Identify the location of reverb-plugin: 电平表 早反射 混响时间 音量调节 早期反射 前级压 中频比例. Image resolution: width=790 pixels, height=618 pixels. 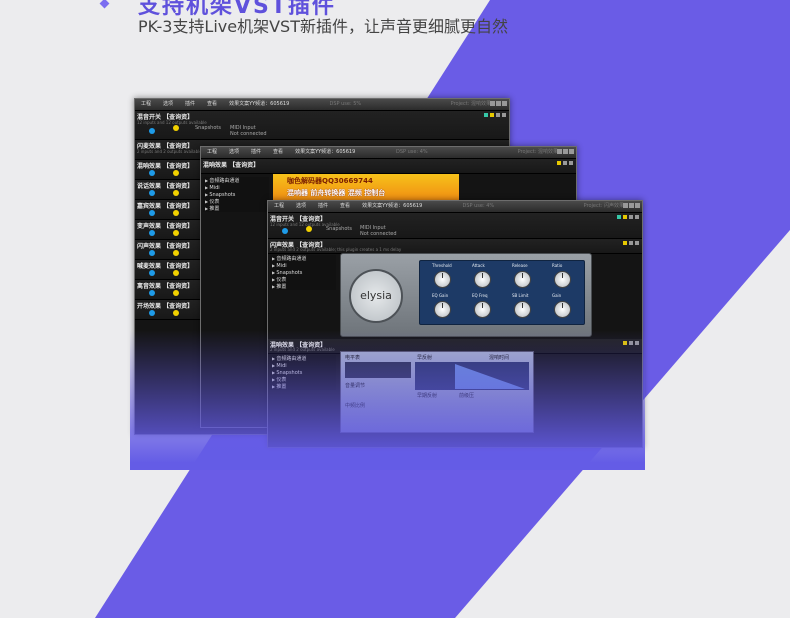
(437, 392).